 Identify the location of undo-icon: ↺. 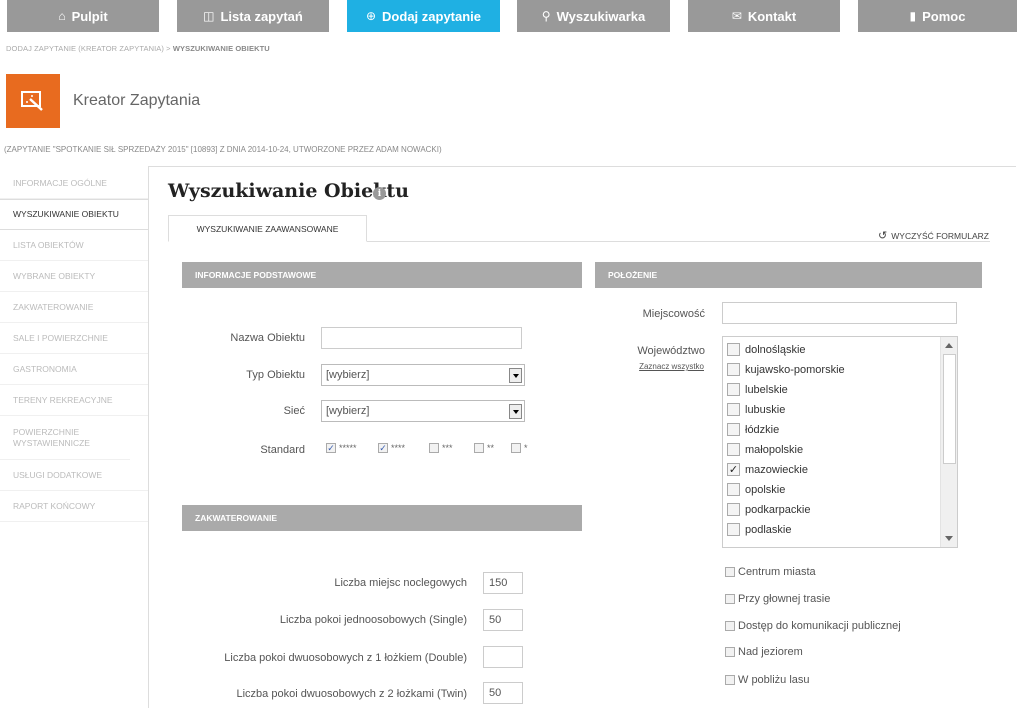
(883, 236).